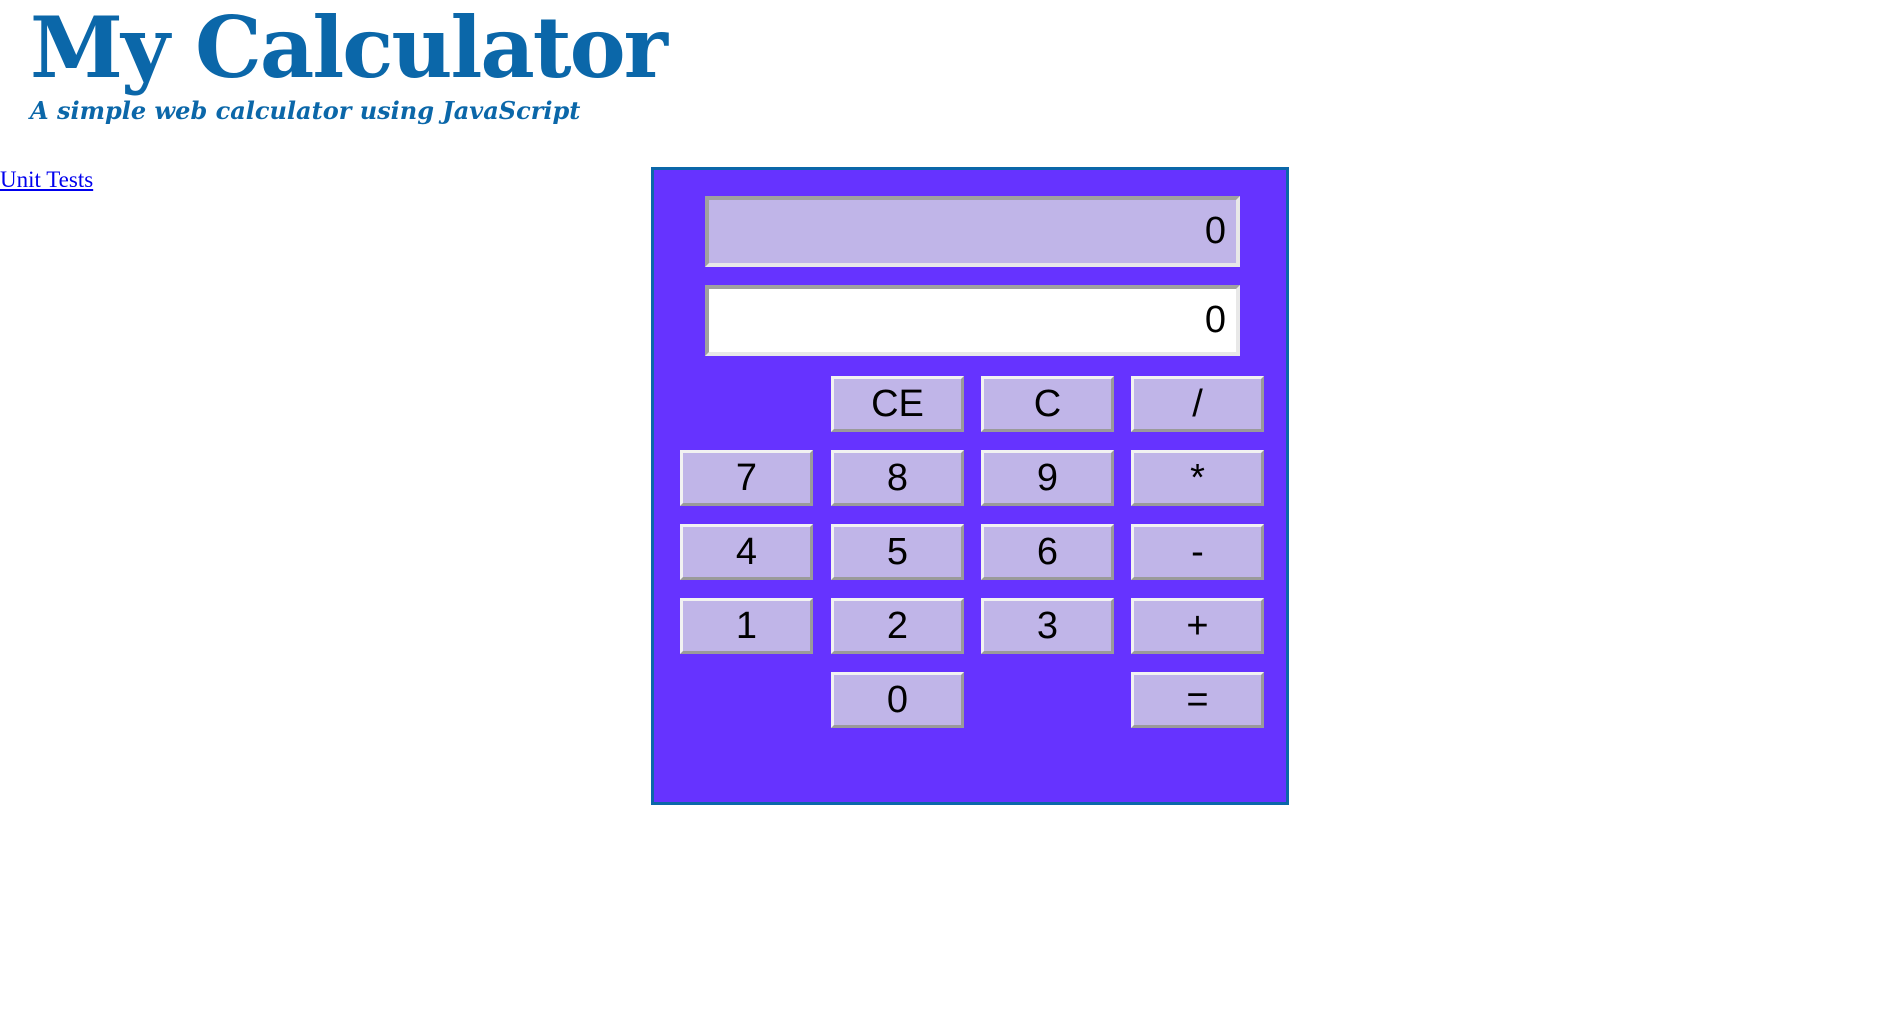 This screenshot has height=1029, width=1903. What do you see at coordinates (972, 320) in the screenshot?
I see `main-display: 0` at bounding box center [972, 320].